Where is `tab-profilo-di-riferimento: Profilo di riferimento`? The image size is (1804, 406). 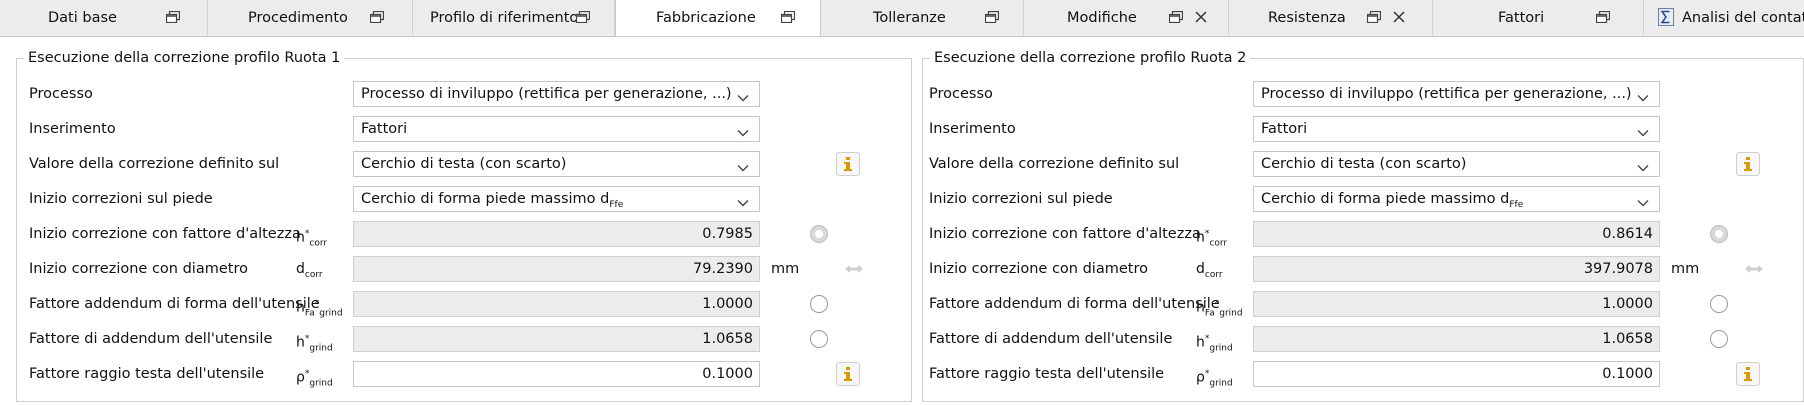 tab-profilo-di-riferimento: Profilo di riferimento is located at coordinates (514, 18).